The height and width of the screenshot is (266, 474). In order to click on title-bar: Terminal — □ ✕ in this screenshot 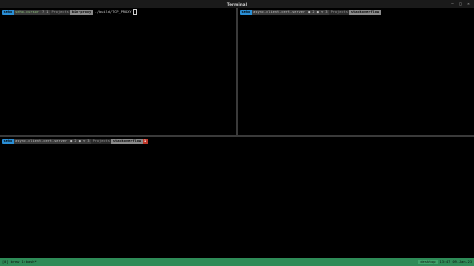, I will do `click(237, 4)`.